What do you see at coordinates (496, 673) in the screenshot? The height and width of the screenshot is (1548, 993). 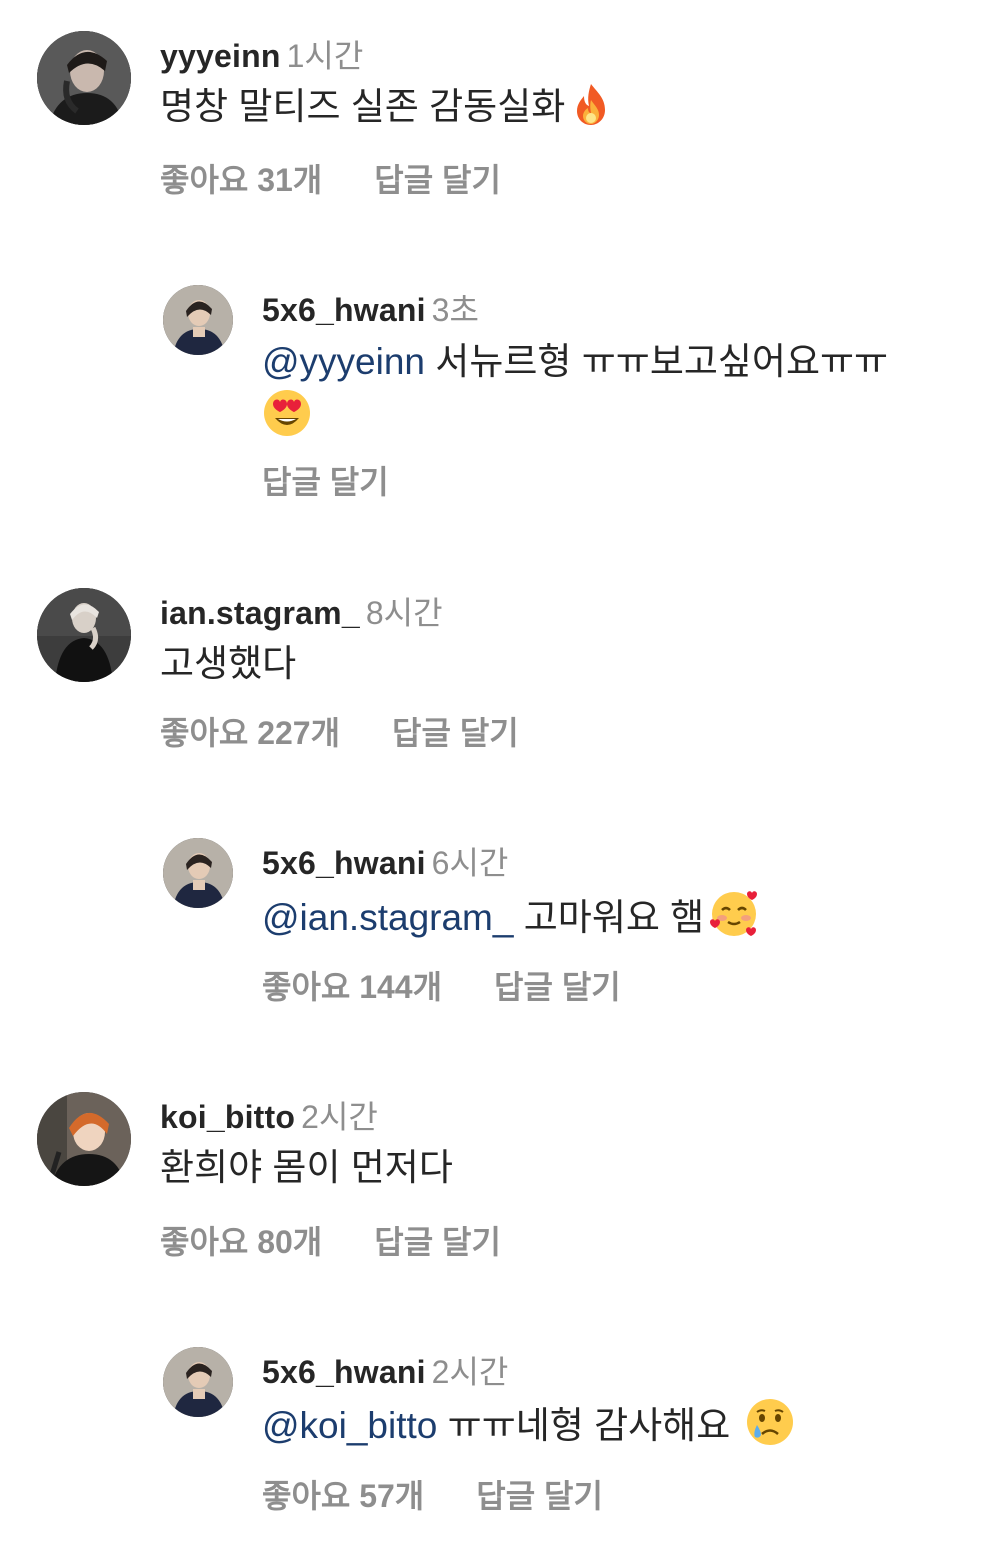 I see `comment-item: ian.stagram_ 8시간 고생했다 좋아요 227개 답글 달기` at bounding box center [496, 673].